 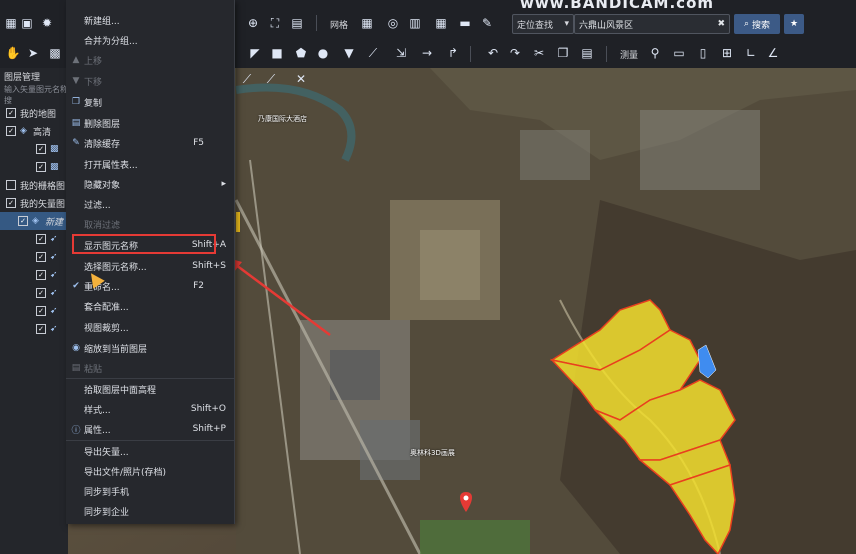 I want to click on circle-icon: ●, so click(x=323, y=53).